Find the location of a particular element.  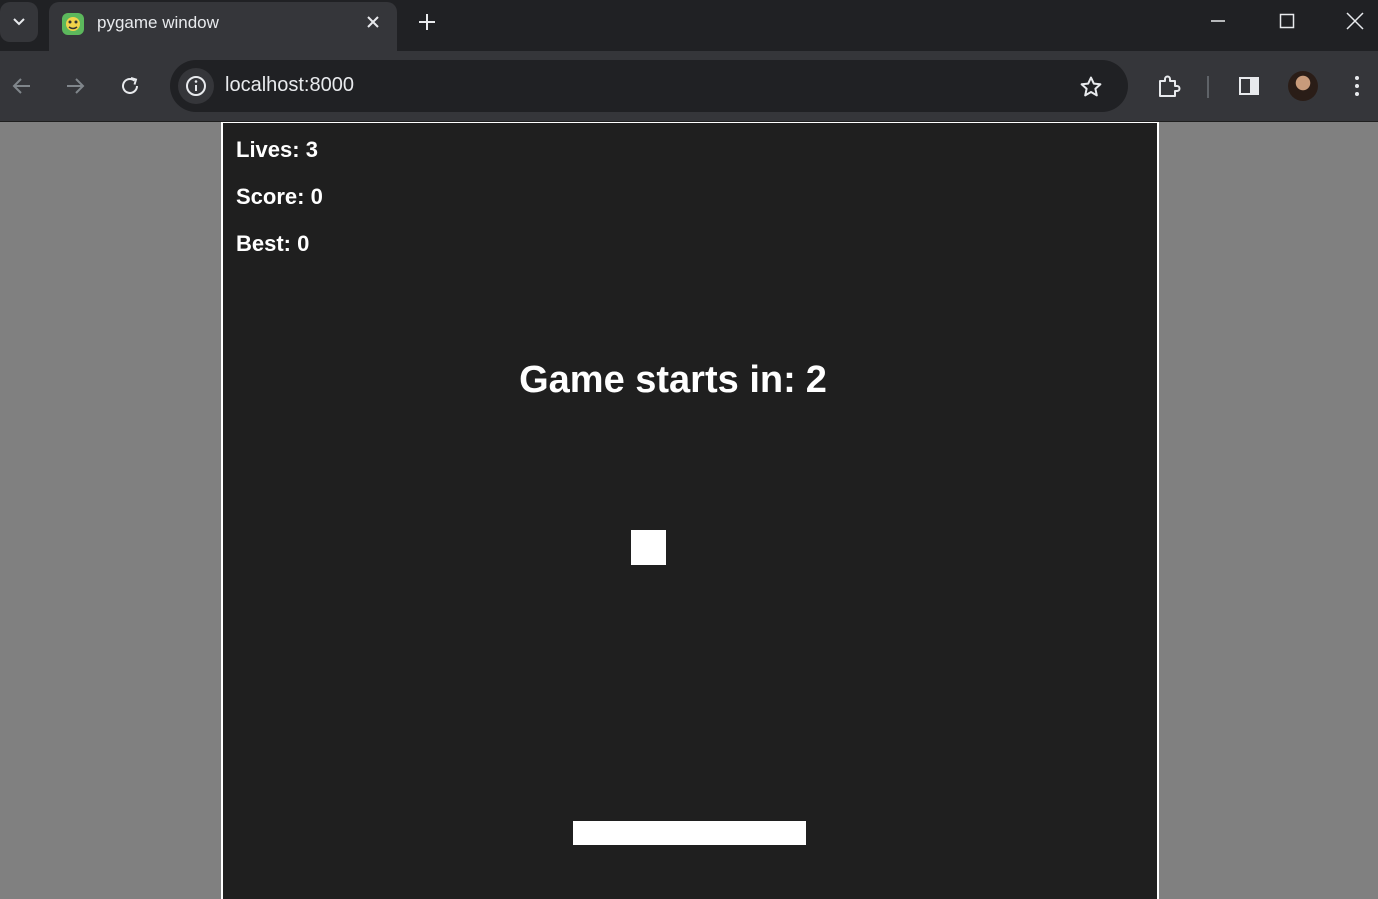

best-display: Best: 0 is located at coordinates (272, 244).